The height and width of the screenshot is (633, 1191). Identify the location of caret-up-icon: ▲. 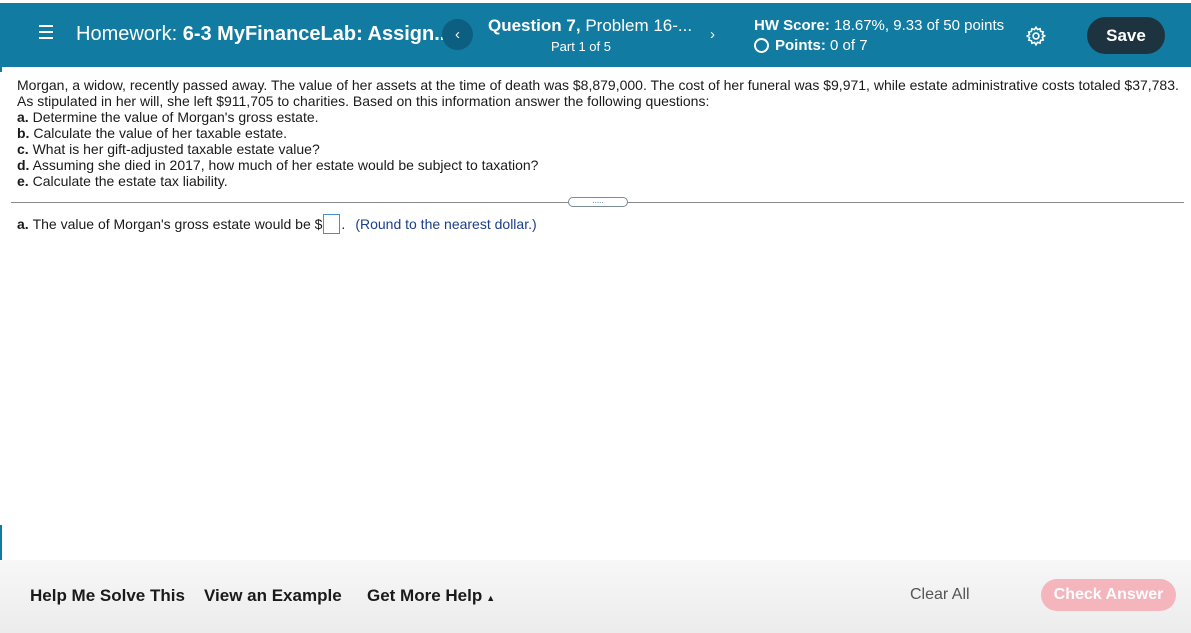
(491, 598).